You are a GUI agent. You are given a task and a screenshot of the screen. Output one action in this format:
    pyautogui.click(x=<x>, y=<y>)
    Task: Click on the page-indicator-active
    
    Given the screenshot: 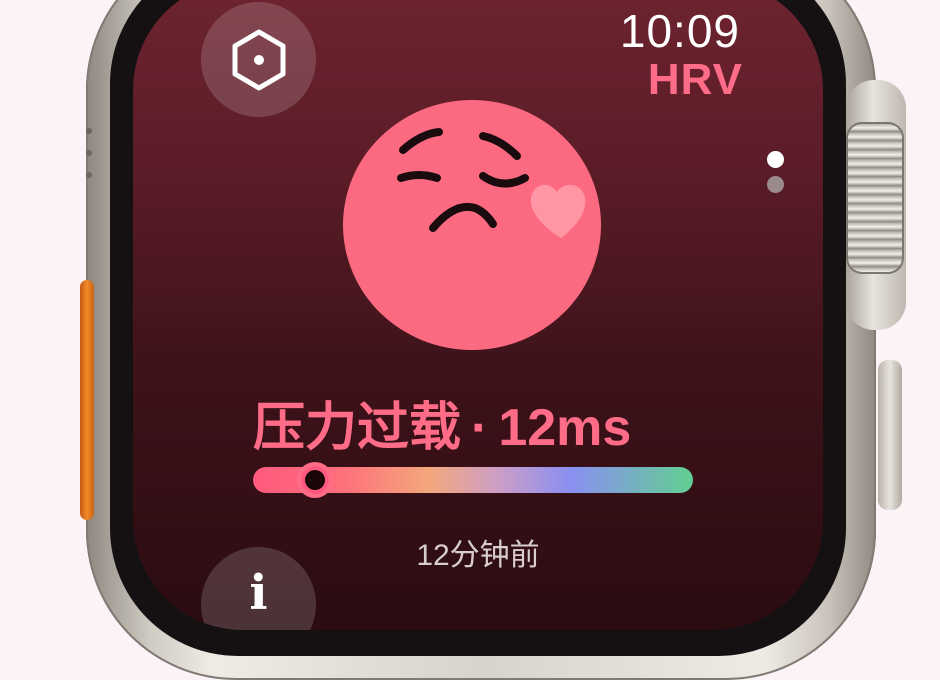 What is the action you would take?
    pyautogui.click(x=775, y=159)
    